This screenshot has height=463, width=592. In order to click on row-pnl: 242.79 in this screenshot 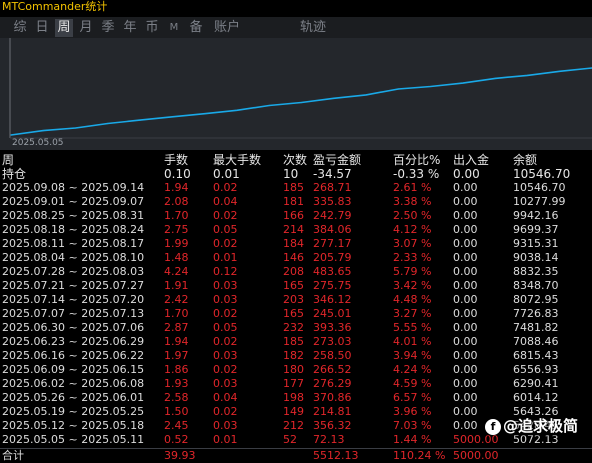, I will do `click(332, 215)`.